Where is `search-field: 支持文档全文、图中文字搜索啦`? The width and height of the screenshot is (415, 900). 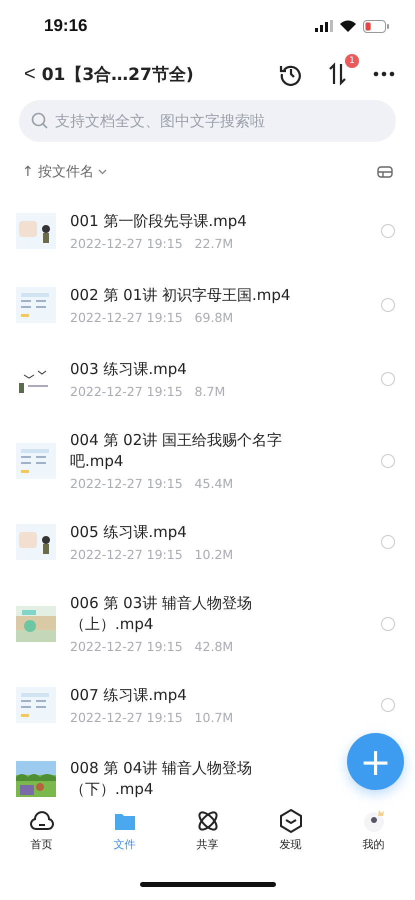 search-field: 支持文档全文、图中文字搜索啦 is located at coordinates (207, 121).